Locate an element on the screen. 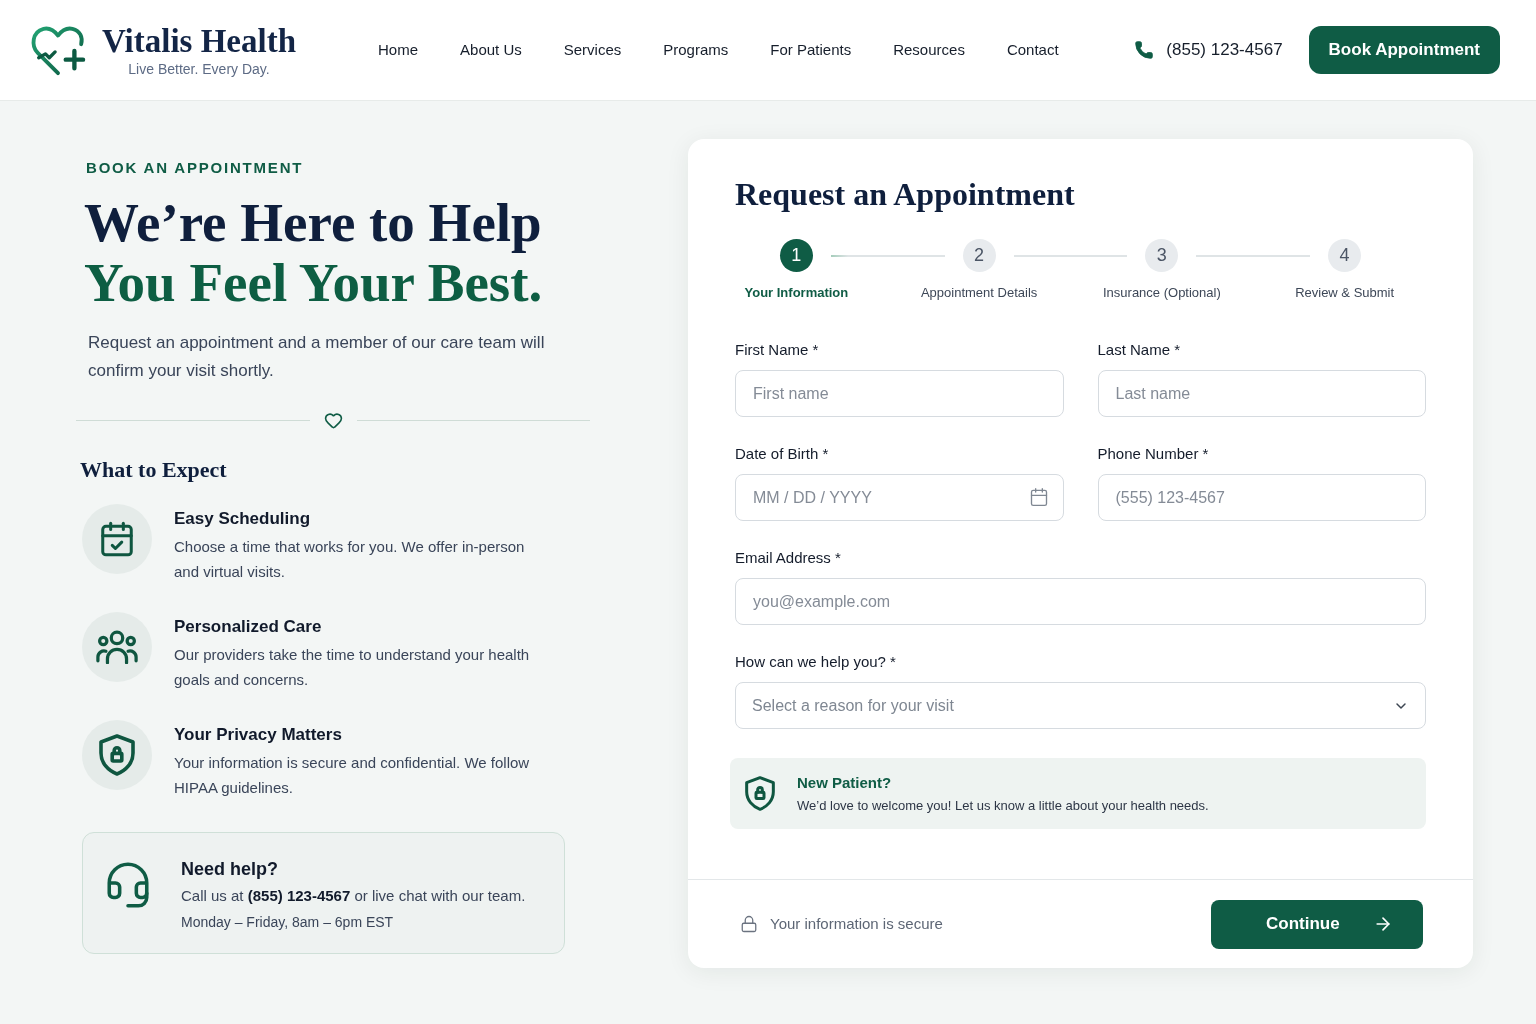  lock-icon is located at coordinates (749, 924).